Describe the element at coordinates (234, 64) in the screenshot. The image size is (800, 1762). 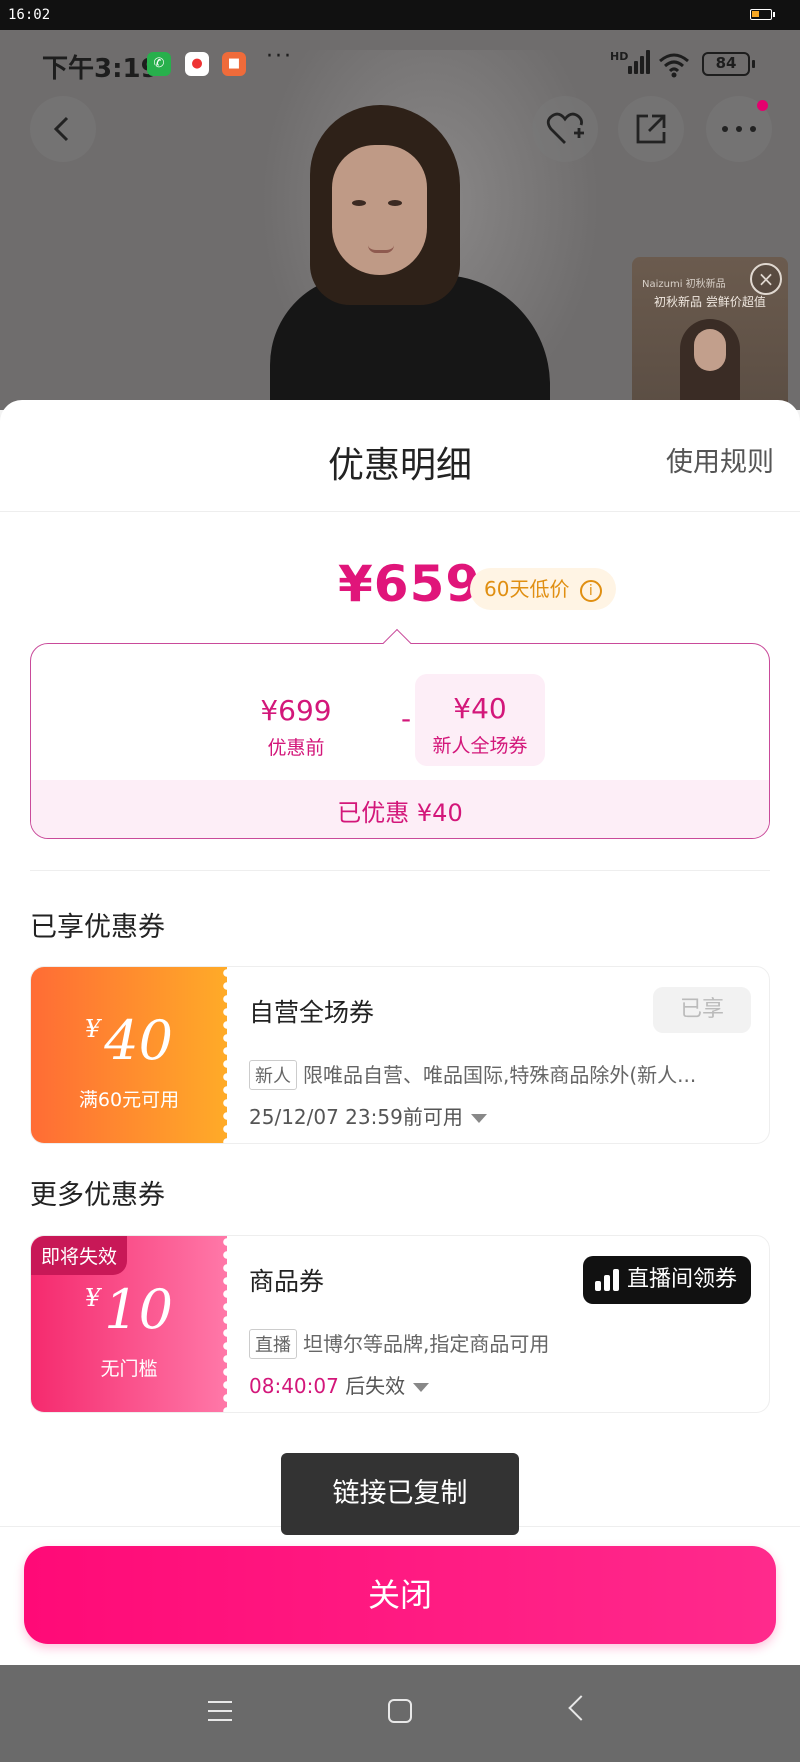
I see `store-app-icon: ■` at that location.